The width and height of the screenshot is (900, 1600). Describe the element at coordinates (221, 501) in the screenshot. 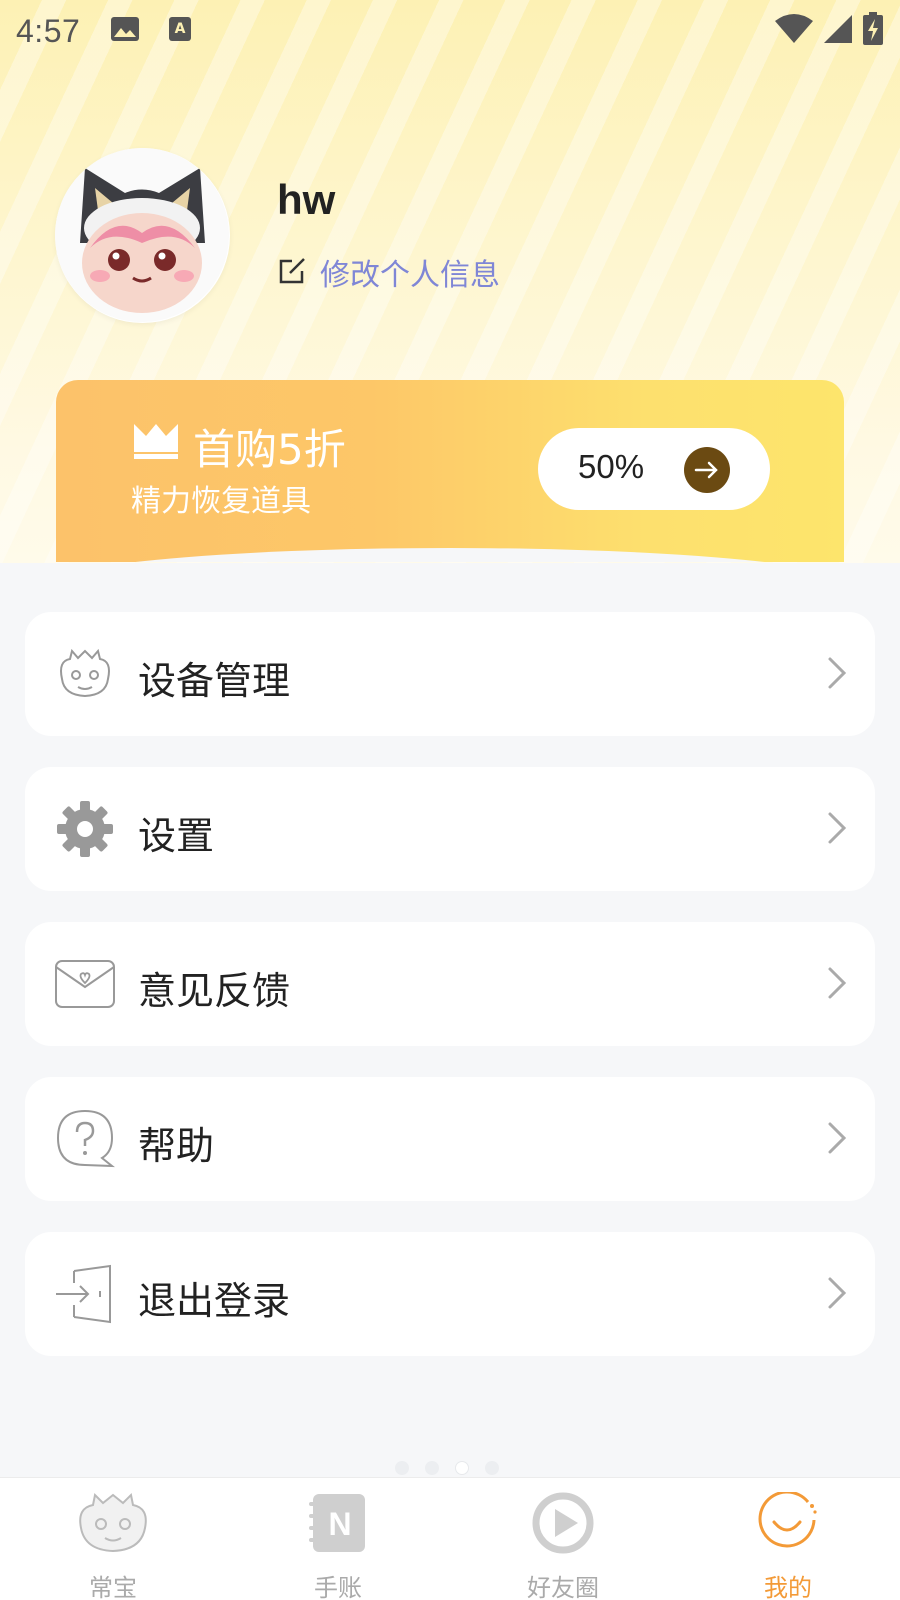

I see `promo-subtitle: 精力恢复道具` at that location.